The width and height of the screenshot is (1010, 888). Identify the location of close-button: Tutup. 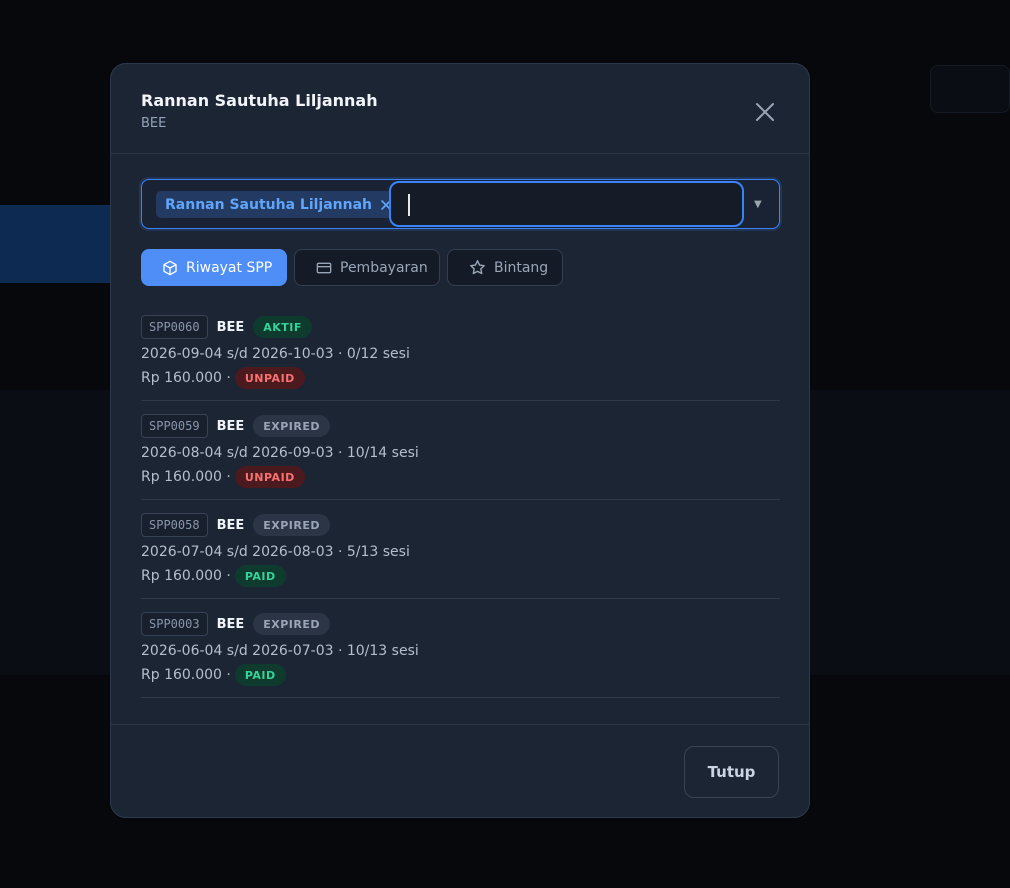
(731, 772).